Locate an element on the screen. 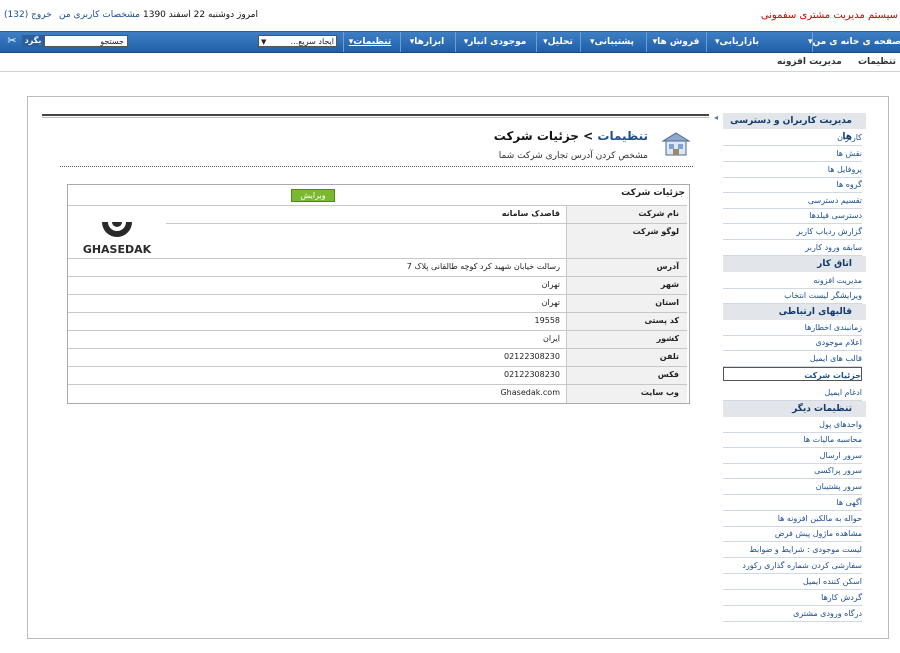 This screenshot has height=653, width=900. table-row: کشور ایران is located at coordinates (377, 339).